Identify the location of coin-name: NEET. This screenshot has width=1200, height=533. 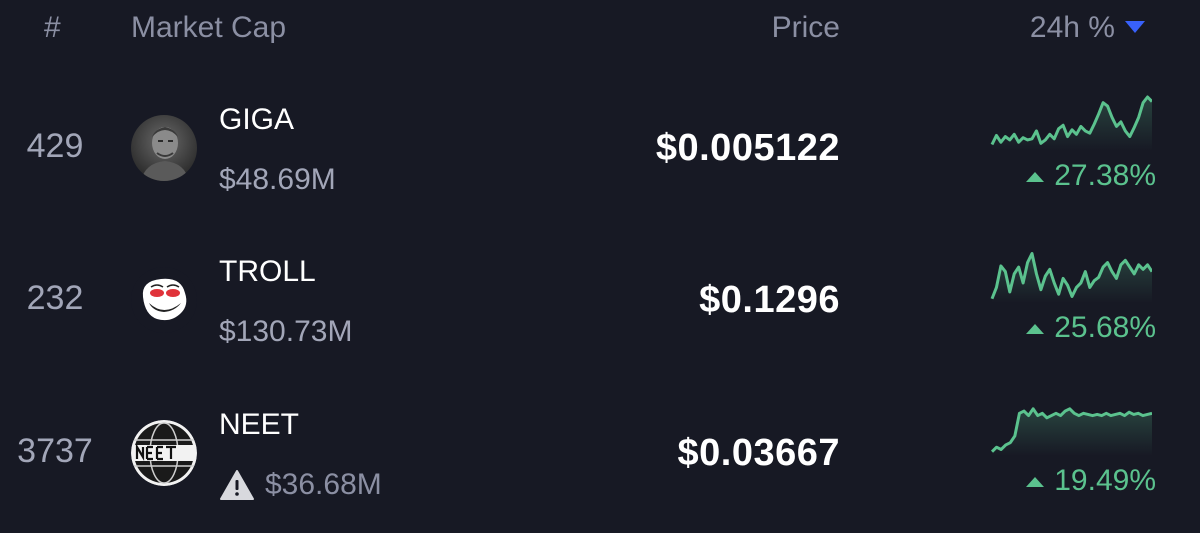
(259, 425).